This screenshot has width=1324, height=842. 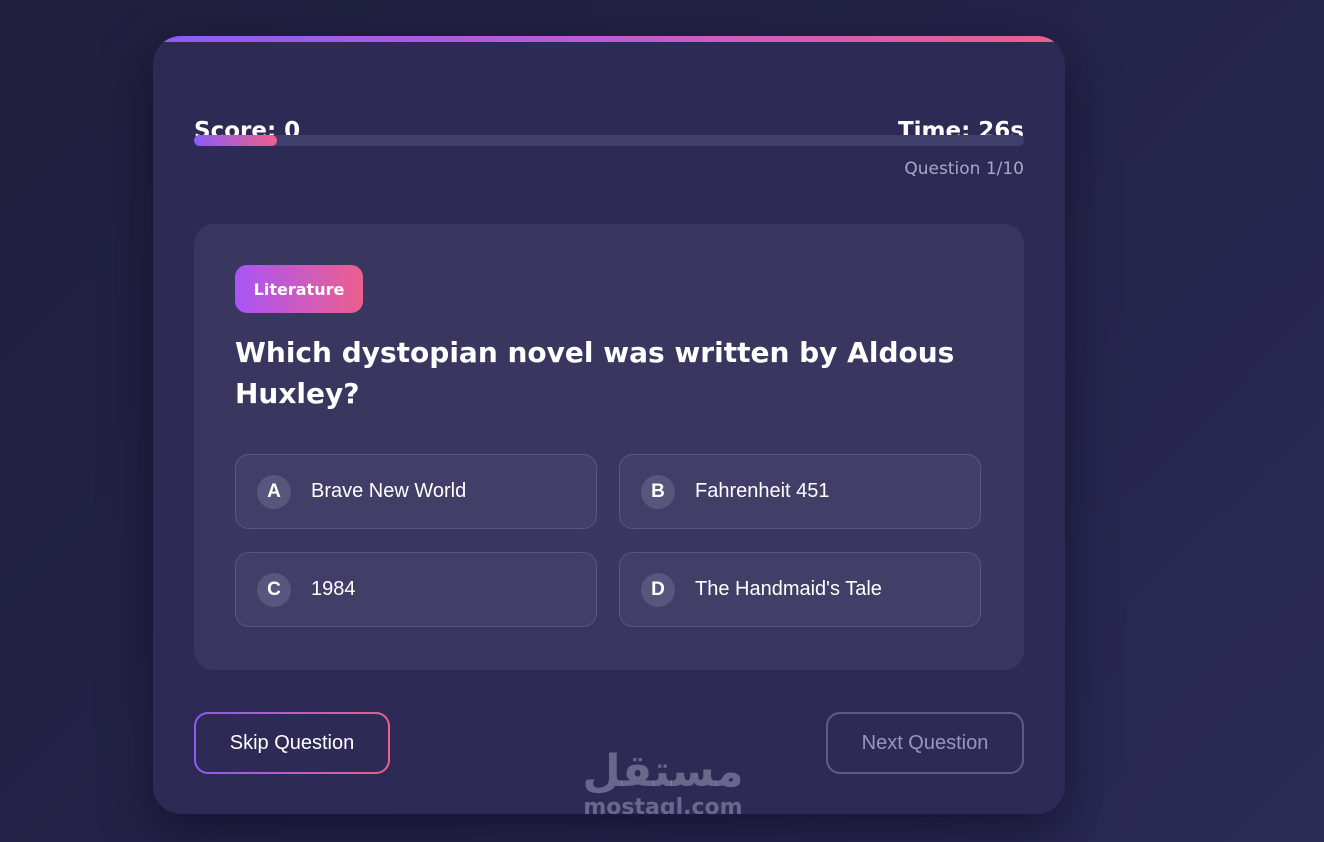 What do you see at coordinates (609, 140) in the screenshot?
I see `quiz-progress-bar` at bounding box center [609, 140].